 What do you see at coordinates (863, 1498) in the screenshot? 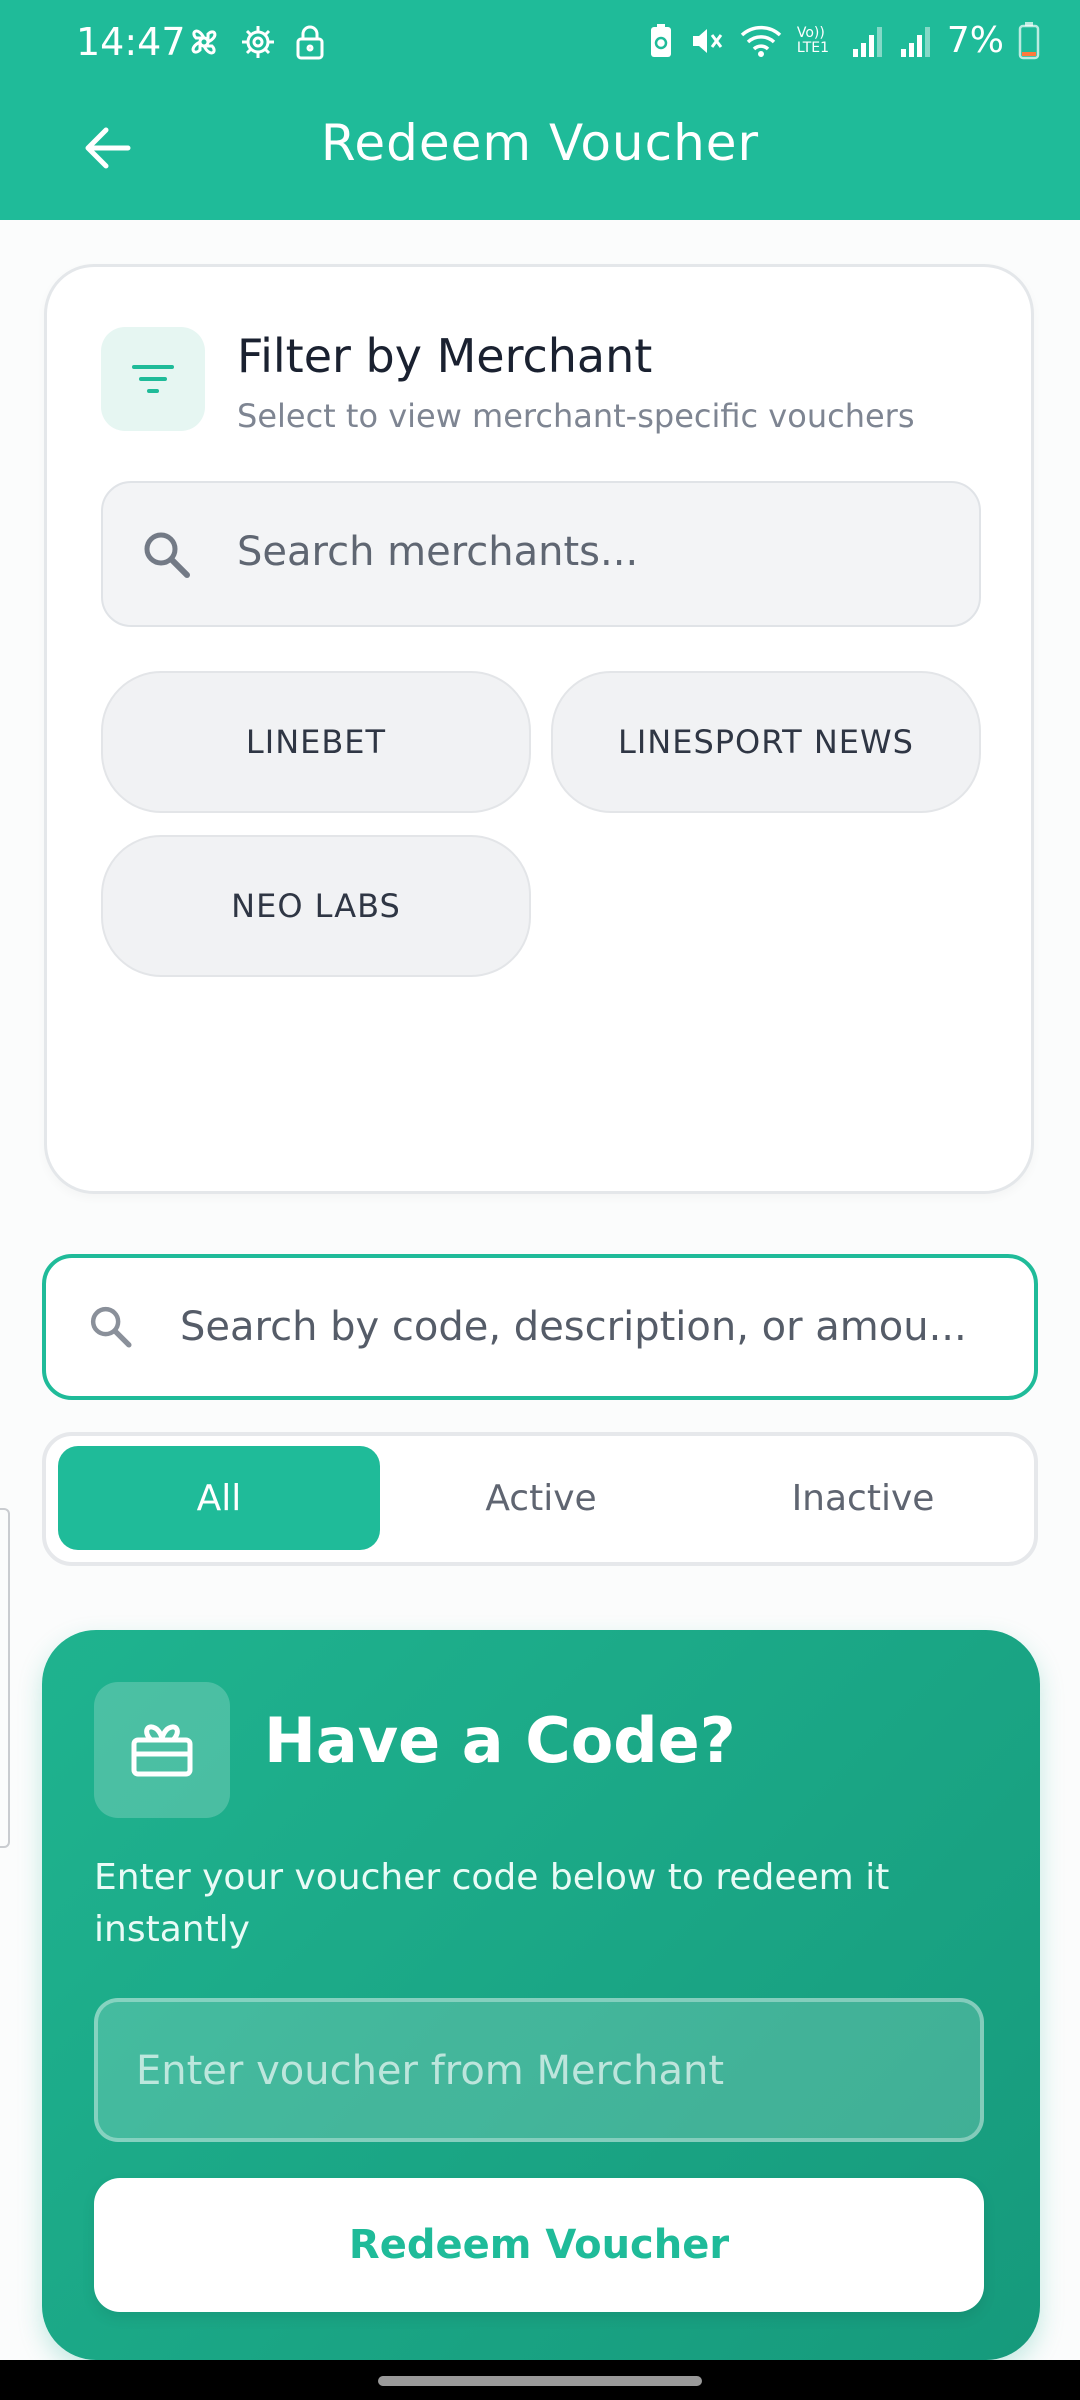
I see `tab-inactive: Inactive` at bounding box center [863, 1498].